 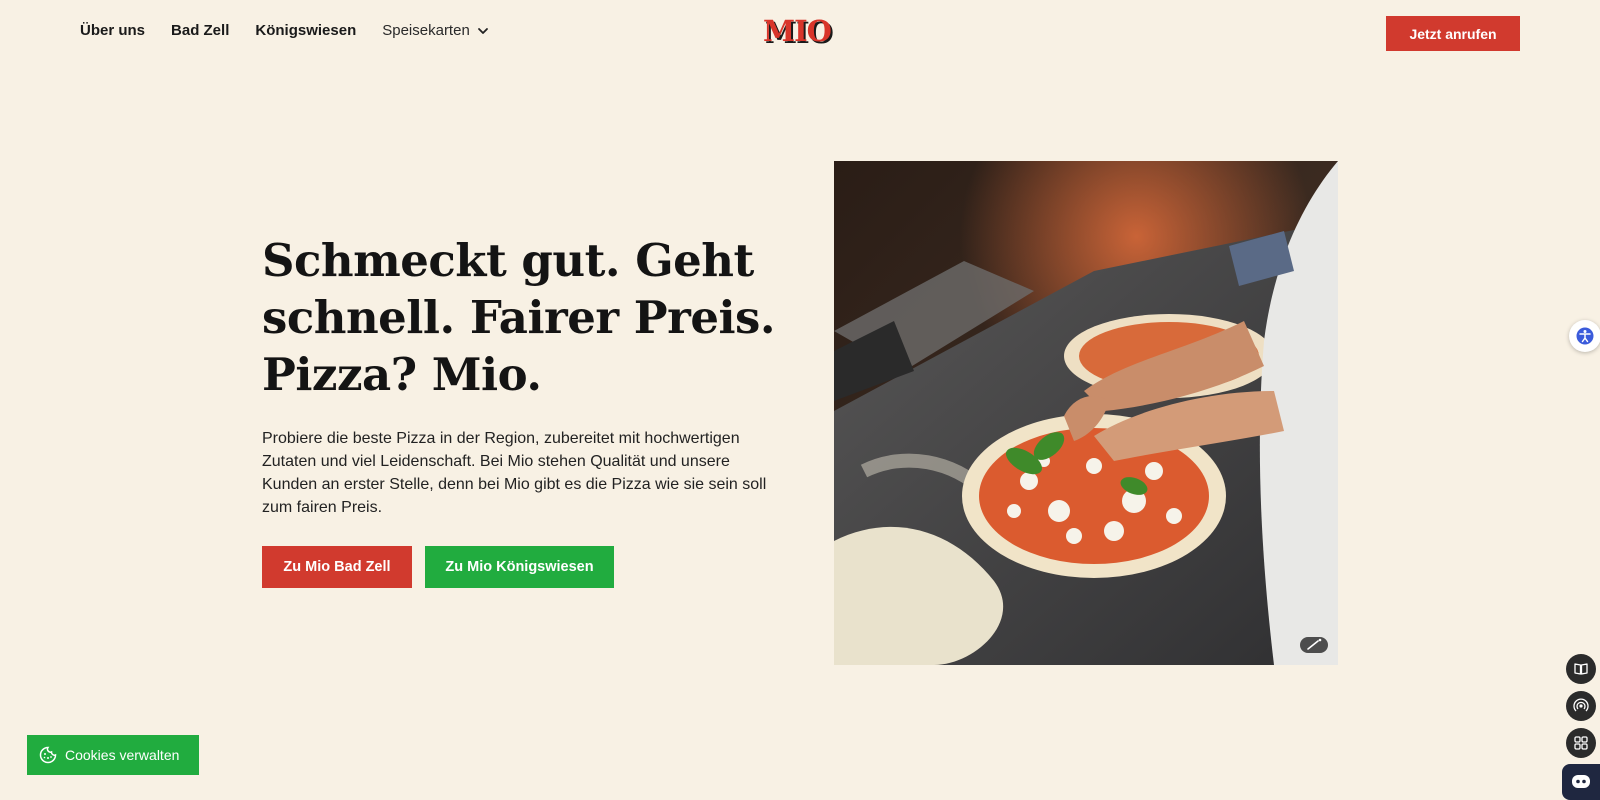 I want to click on side-chat-button, so click(x=1581, y=782).